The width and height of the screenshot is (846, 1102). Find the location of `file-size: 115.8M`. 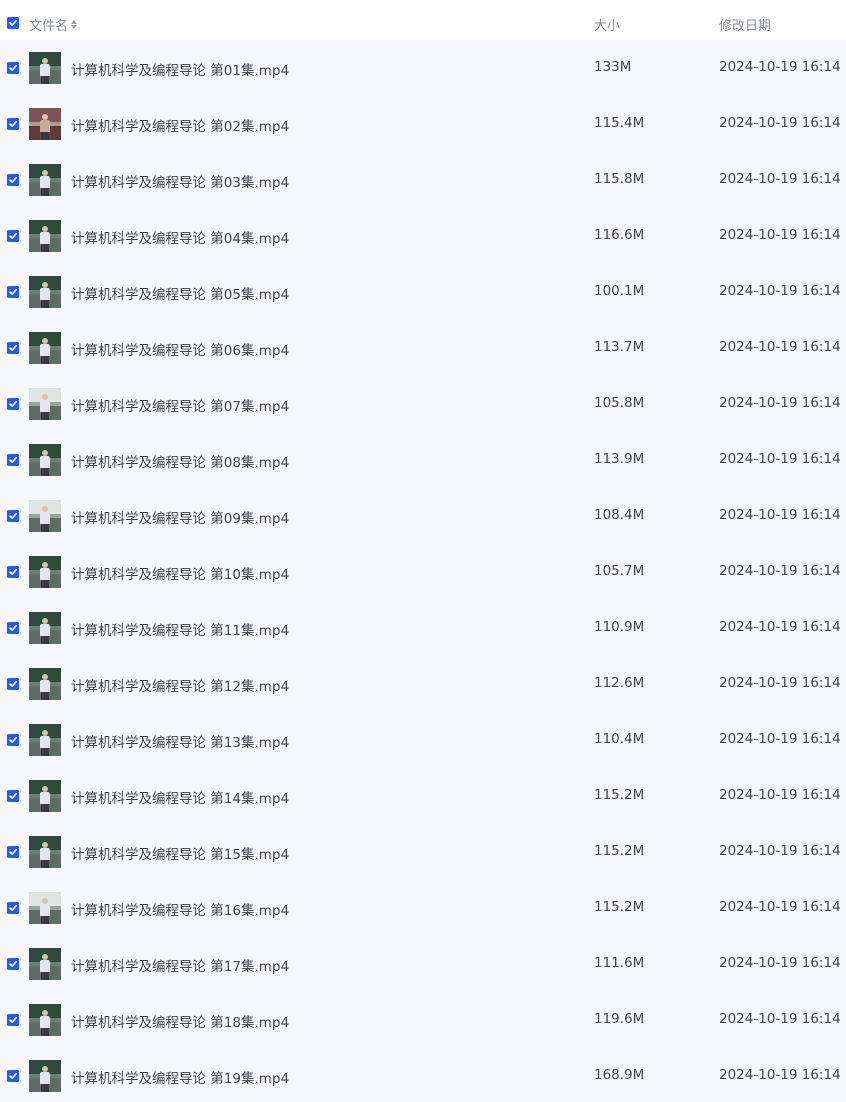

file-size: 115.8M is located at coordinates (619, 179).